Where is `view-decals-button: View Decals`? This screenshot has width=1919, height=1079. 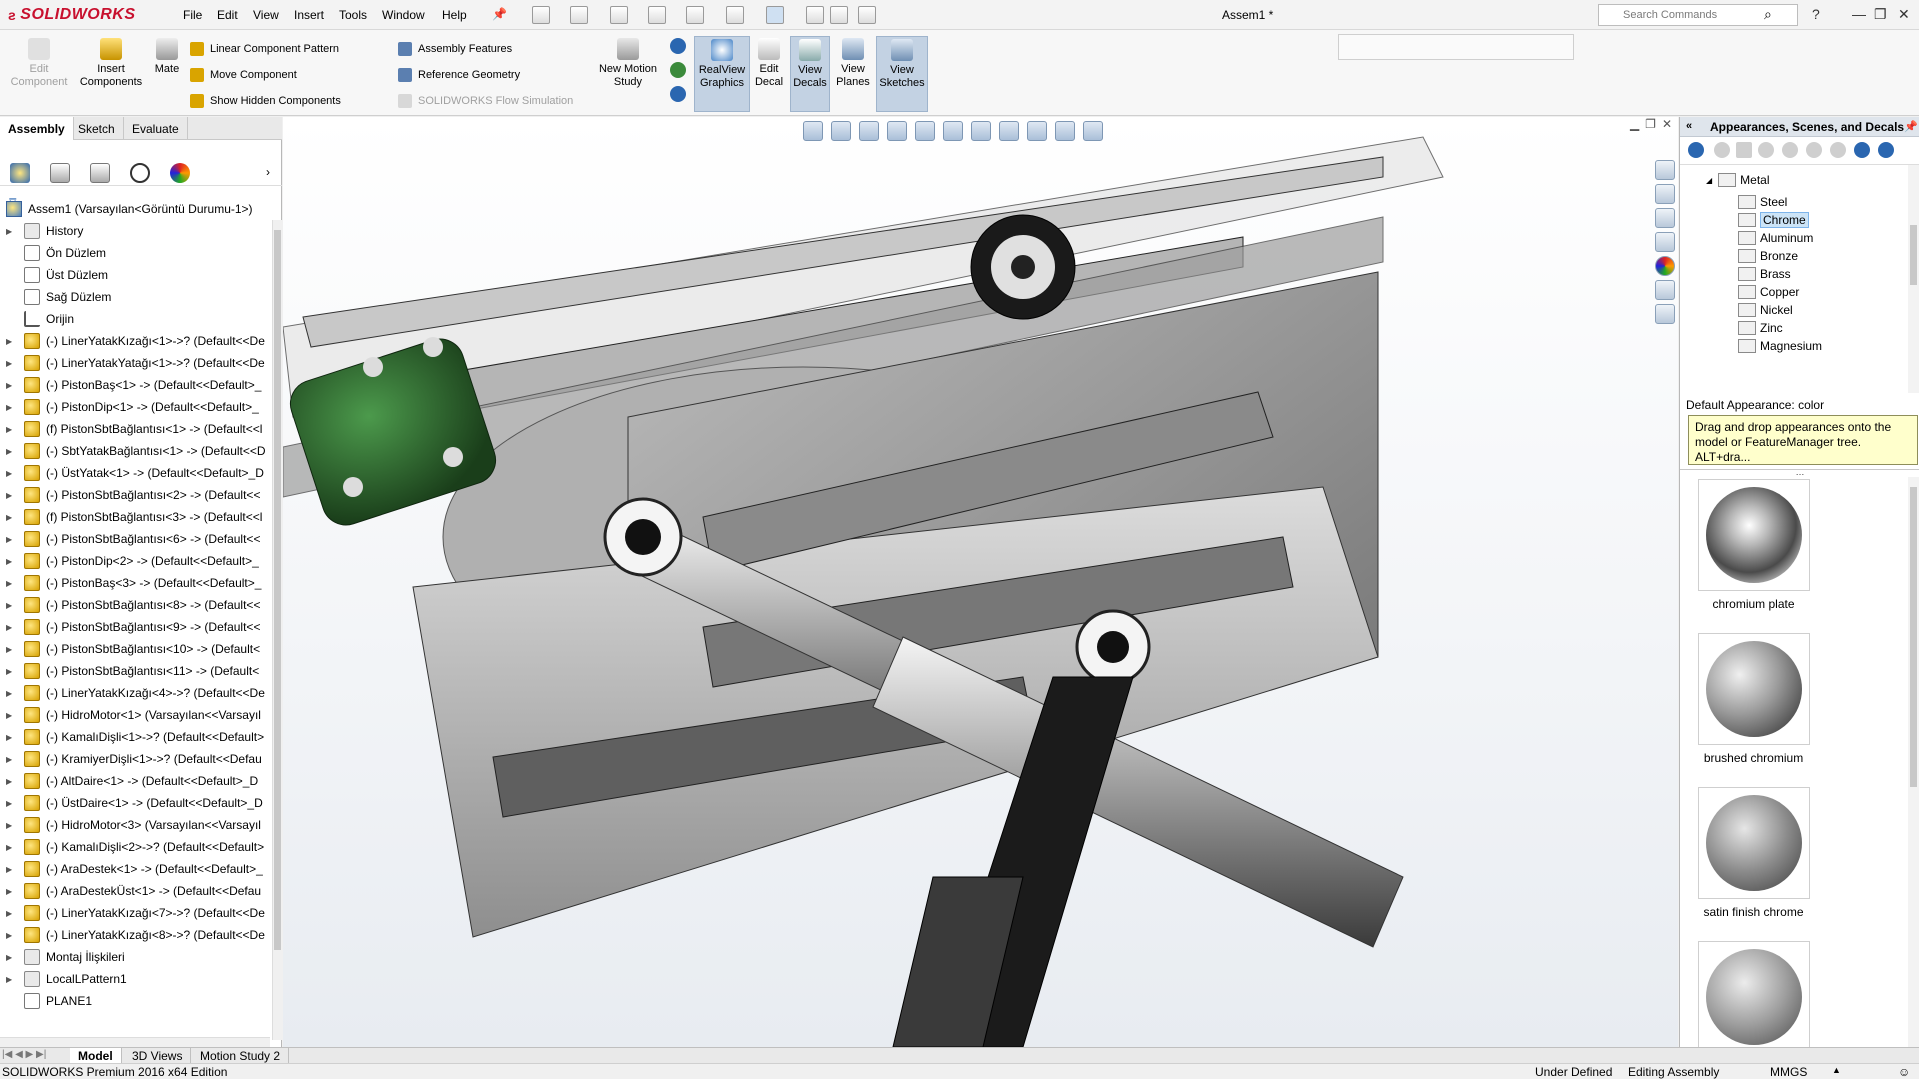
view-decals-button: View Decals is located at coordinates (810, 74).